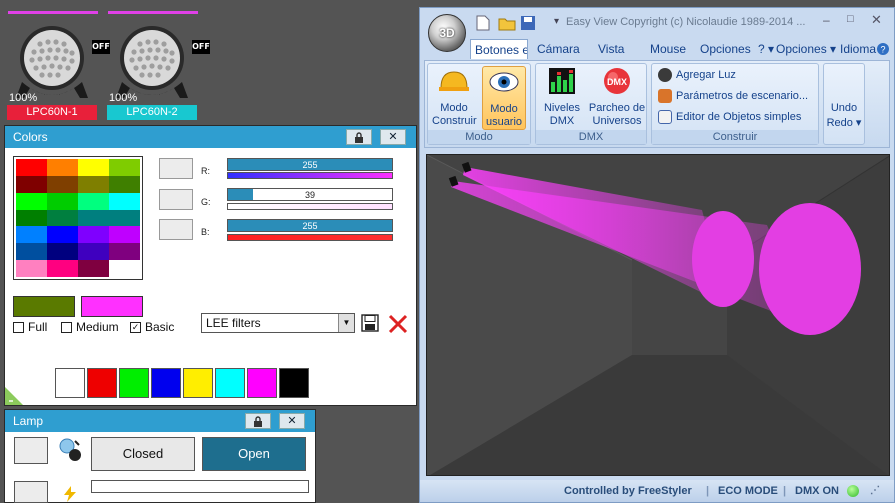 The height and width of the screenshot is (503, 895). Describe the element at coordinates (844, 108) in the screenshot. I see `undo-button: Undo` at that location.